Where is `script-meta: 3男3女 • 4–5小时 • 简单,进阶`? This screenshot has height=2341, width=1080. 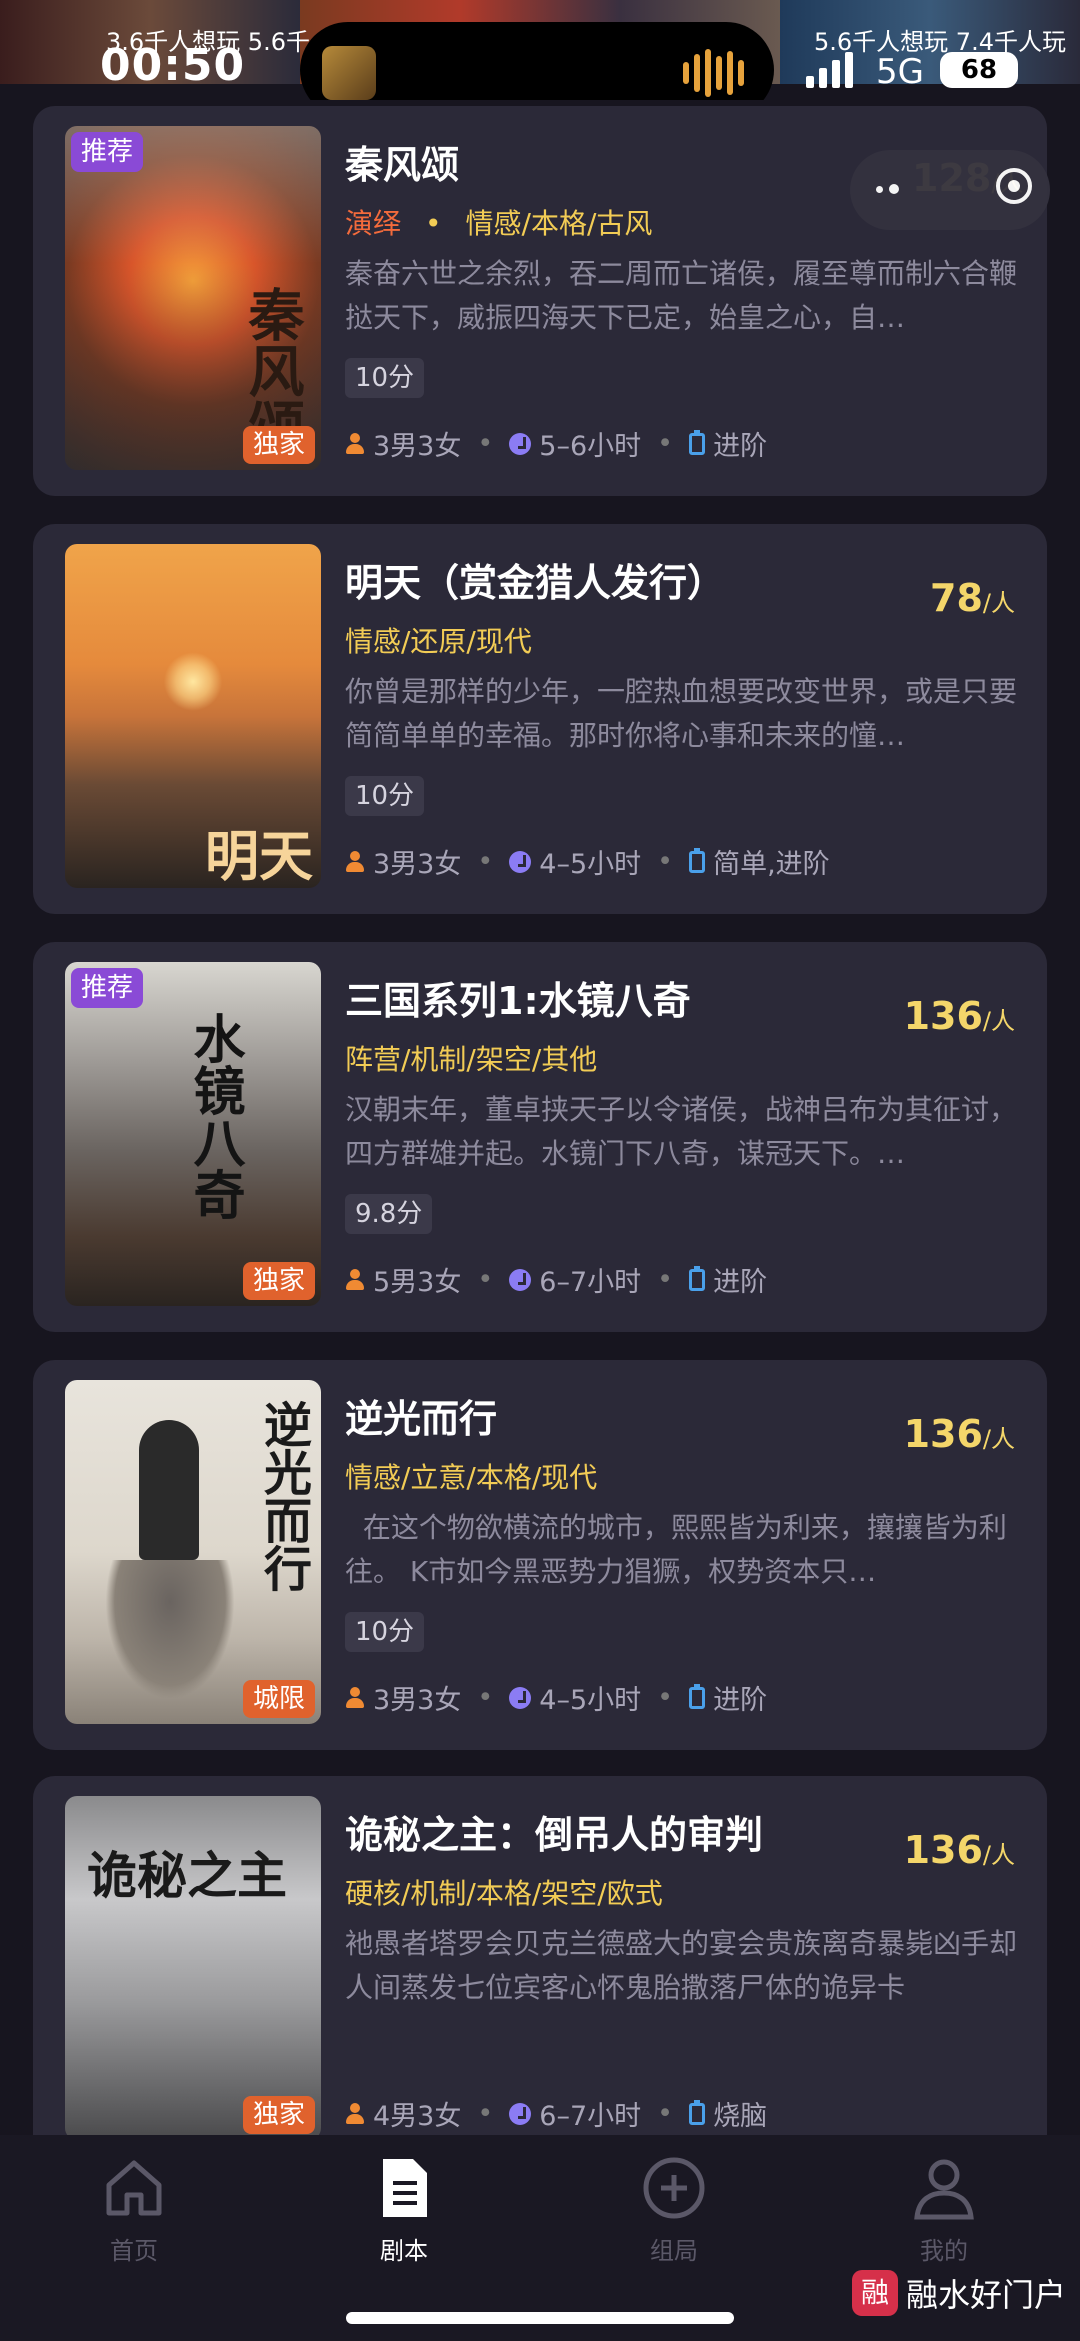 script-meta: 3男3女 • 4–5小时 • 简单,进阶 is located at coordinates (587, 861).